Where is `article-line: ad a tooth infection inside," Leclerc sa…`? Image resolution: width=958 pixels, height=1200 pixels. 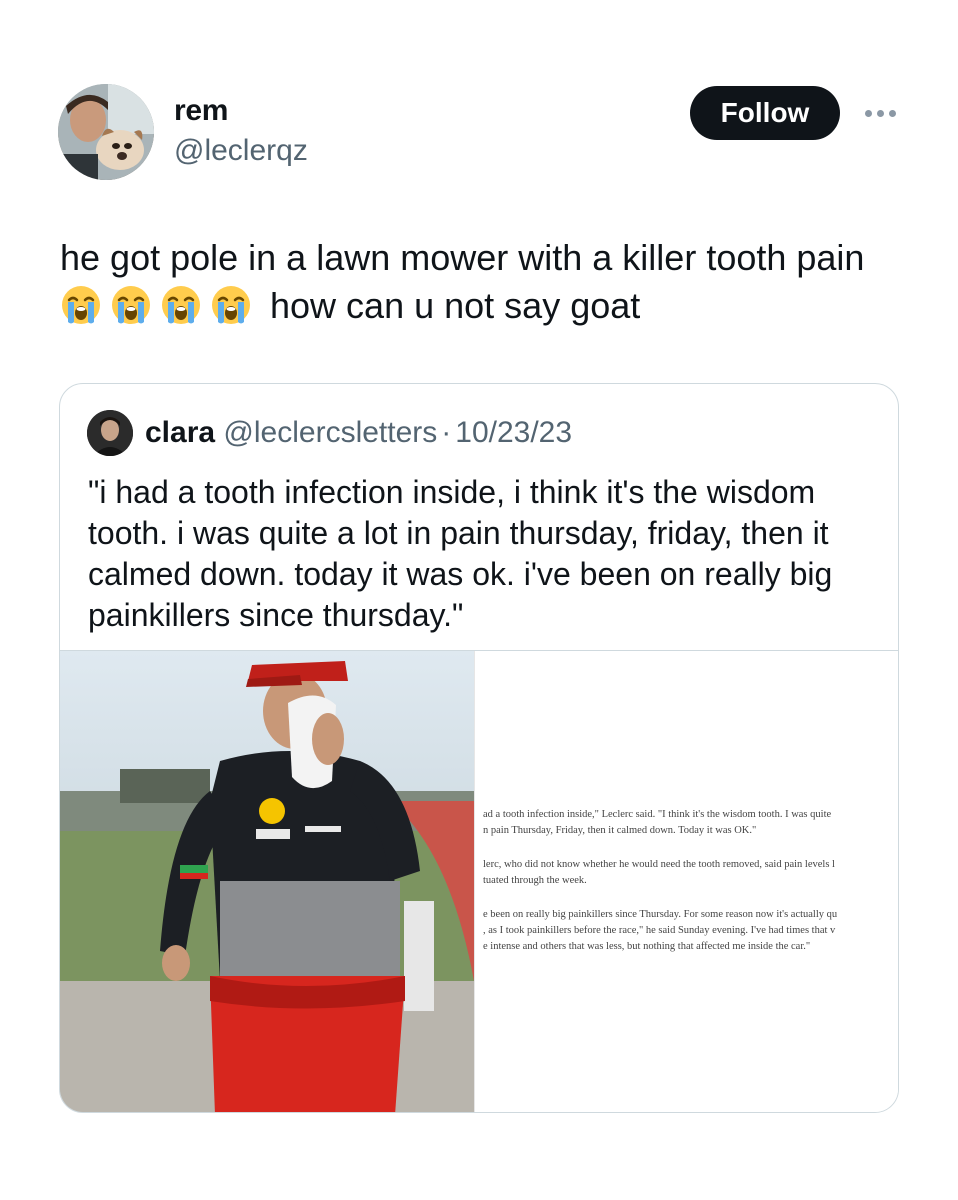
article-line: ad a tooth infection inside," Leclerc sa… is located at coordinates (657, 814).